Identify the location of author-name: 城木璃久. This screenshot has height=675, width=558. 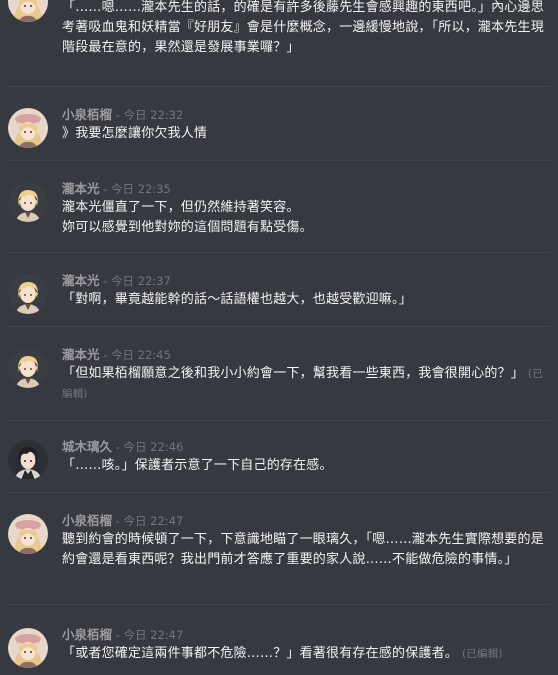
(87, 446).